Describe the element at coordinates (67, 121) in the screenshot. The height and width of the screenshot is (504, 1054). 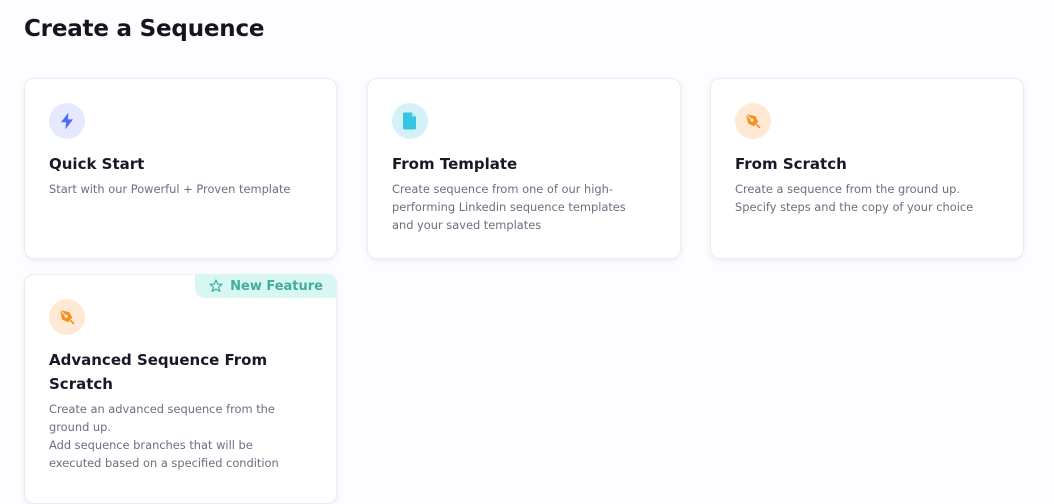
I see `lightning-icon` at that location.